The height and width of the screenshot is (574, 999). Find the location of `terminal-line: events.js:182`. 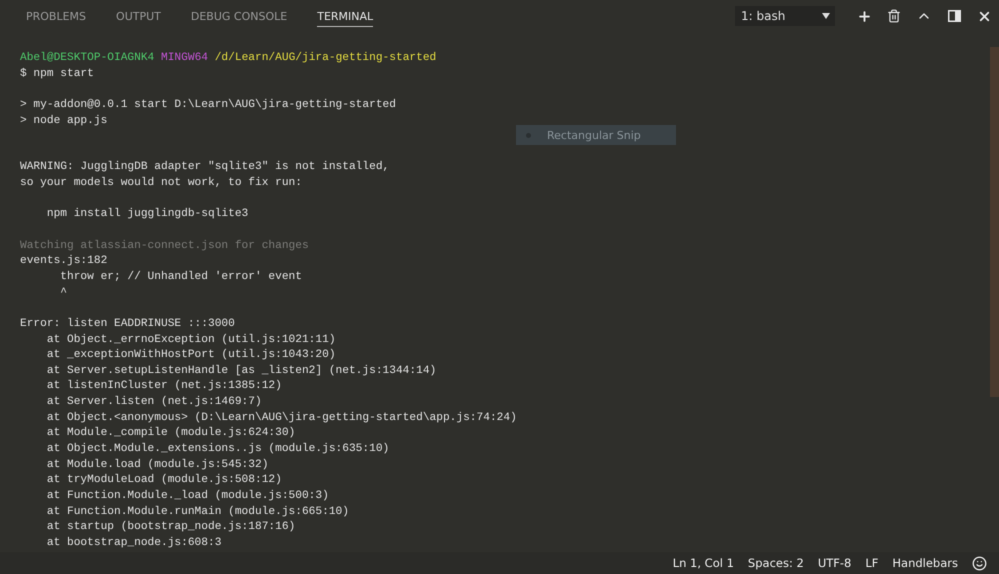

terminal-line: events.js:182 is located at coordinates (64, 262).